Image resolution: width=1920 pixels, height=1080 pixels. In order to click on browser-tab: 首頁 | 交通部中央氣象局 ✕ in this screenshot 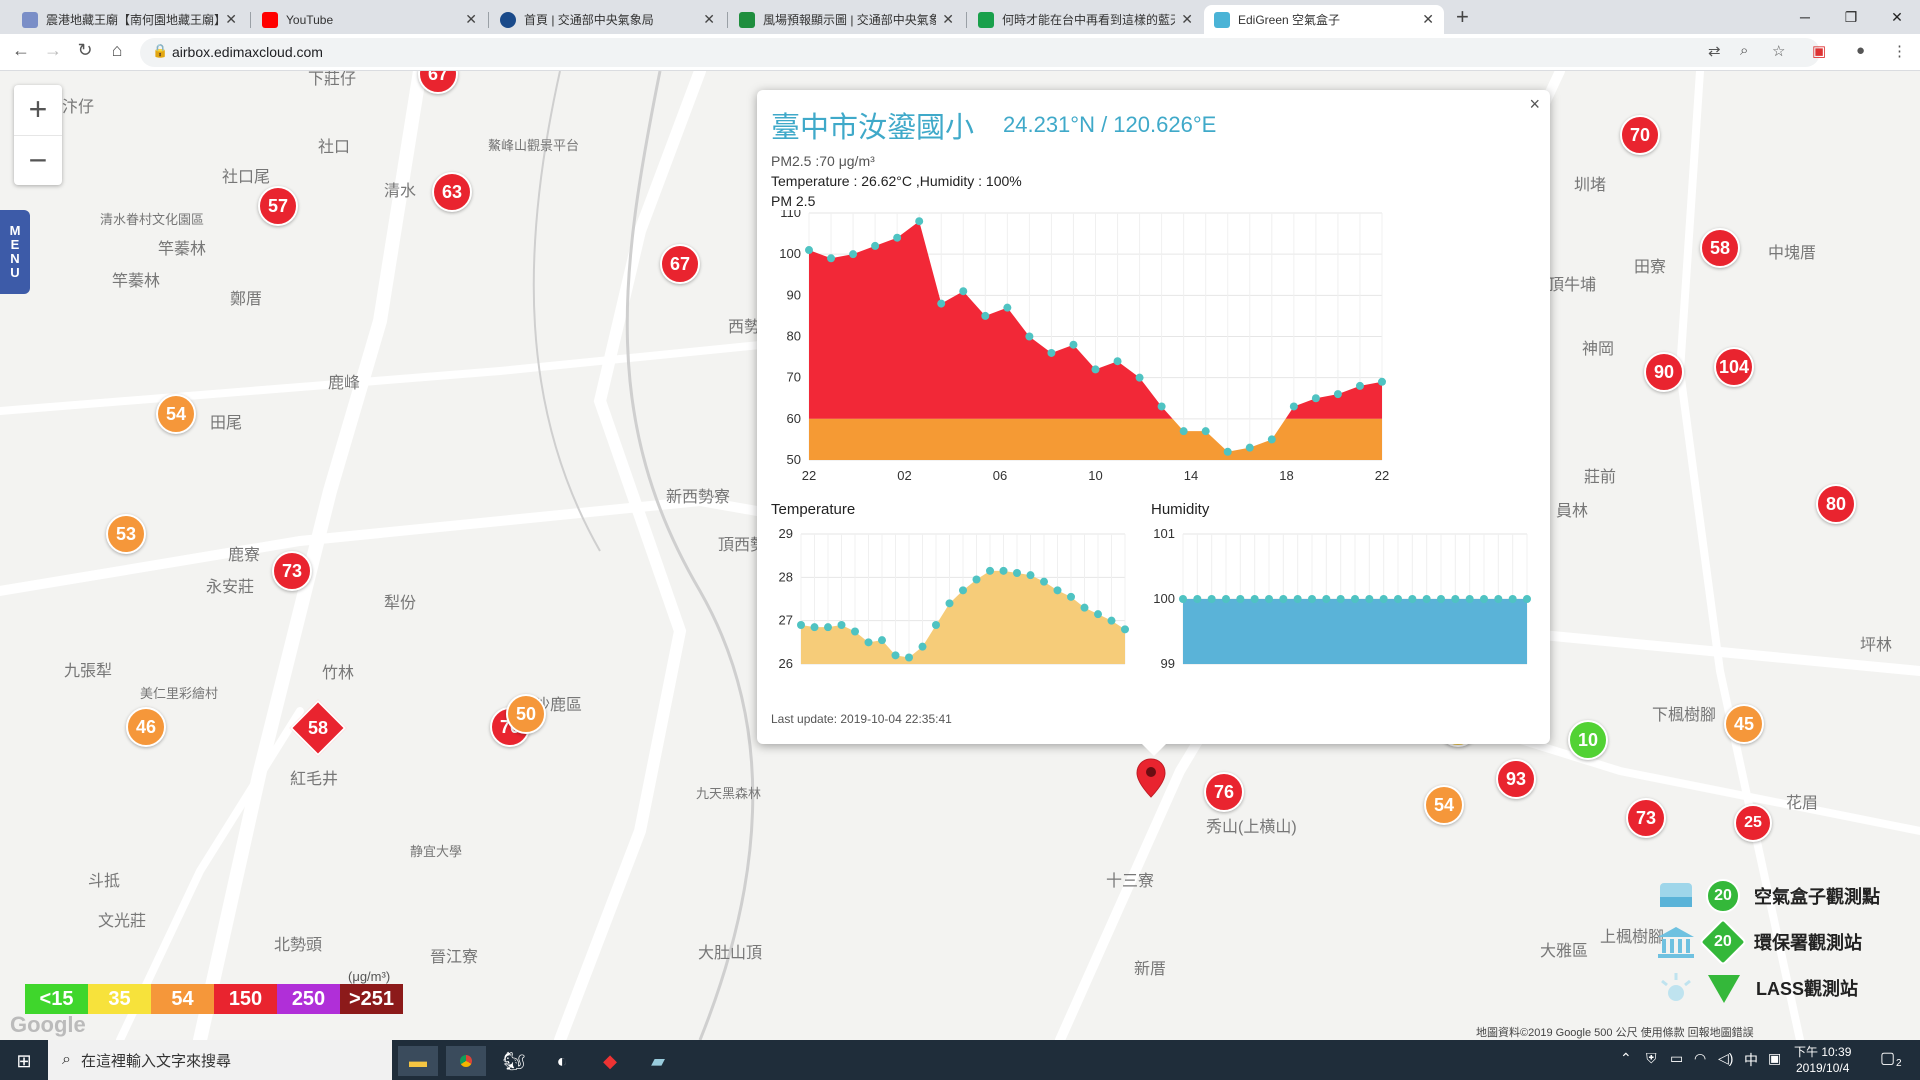, I will do `click(607, 19)`.